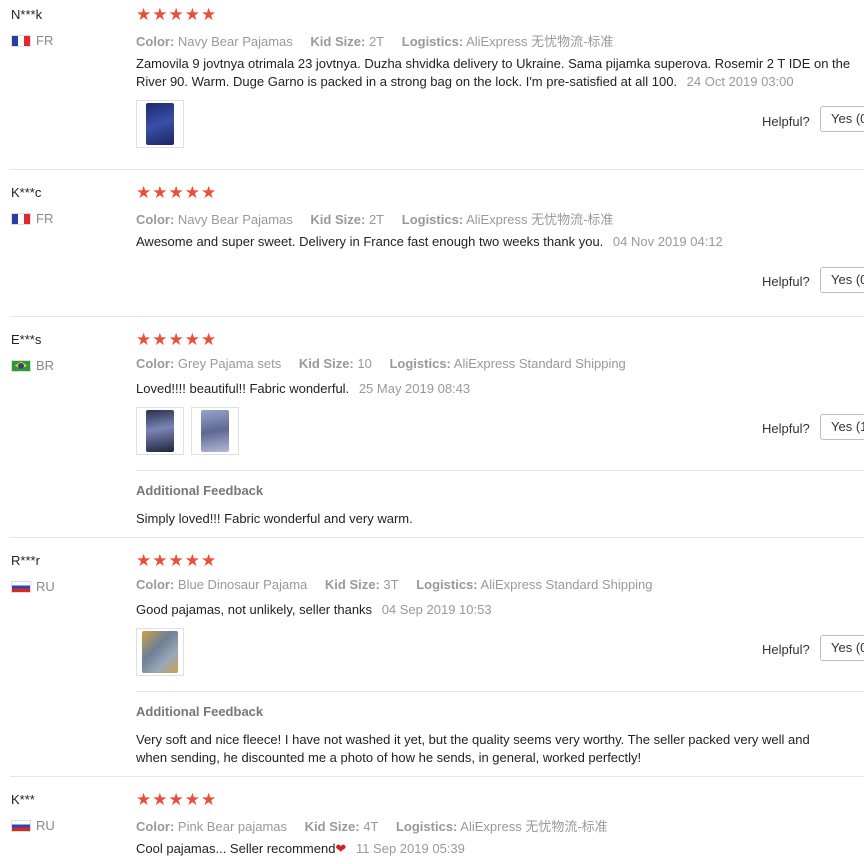 Image resolution: width=864 pixels, height=864 pixels. I want to click on reviewer-country: BR, so click(32, 365).